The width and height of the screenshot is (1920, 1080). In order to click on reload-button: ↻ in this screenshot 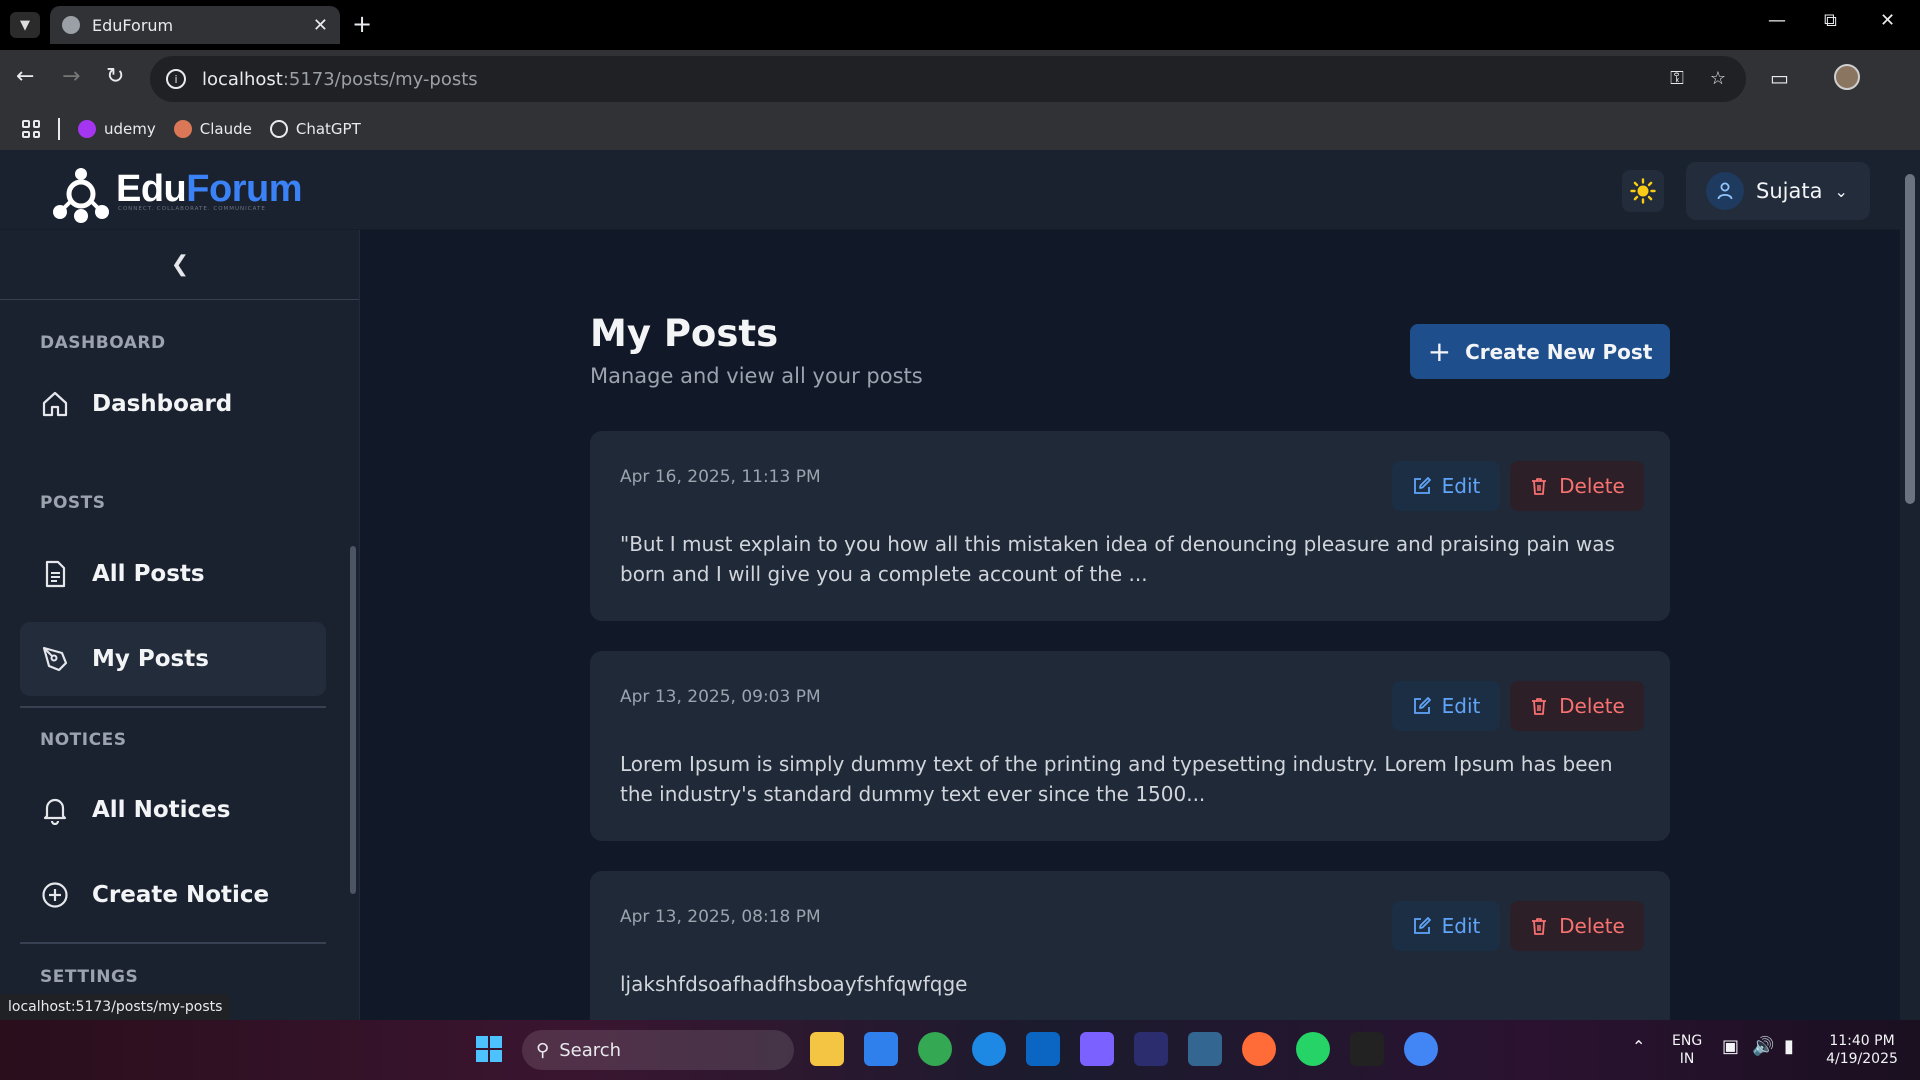, I will do `click(115, 76)`.